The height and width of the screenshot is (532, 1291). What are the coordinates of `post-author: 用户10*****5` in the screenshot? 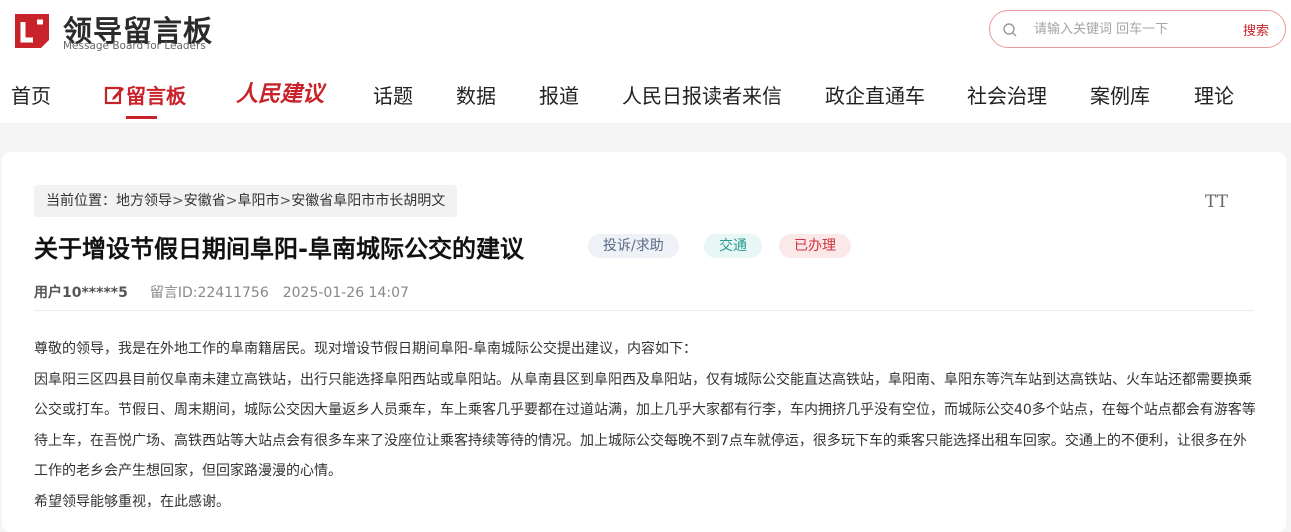 It's located at (81, 293).